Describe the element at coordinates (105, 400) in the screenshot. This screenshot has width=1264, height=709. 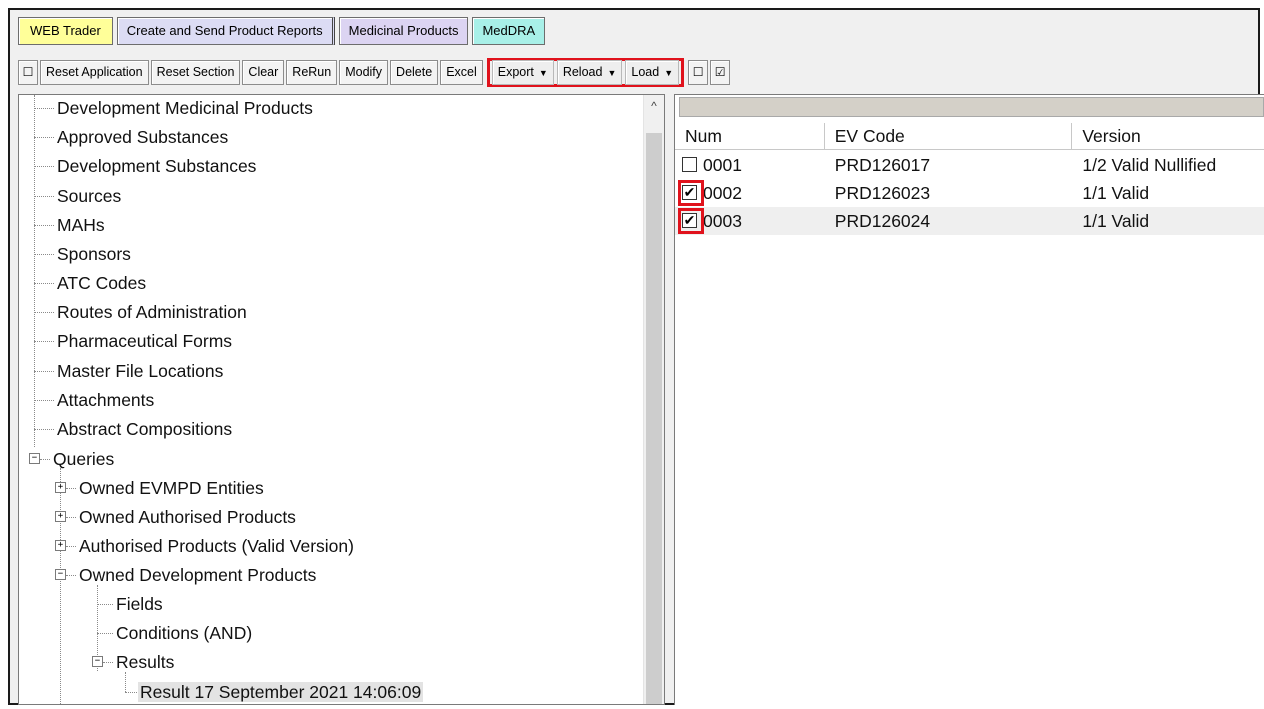
I see `tree-item-attachments: Attachments` at that location.